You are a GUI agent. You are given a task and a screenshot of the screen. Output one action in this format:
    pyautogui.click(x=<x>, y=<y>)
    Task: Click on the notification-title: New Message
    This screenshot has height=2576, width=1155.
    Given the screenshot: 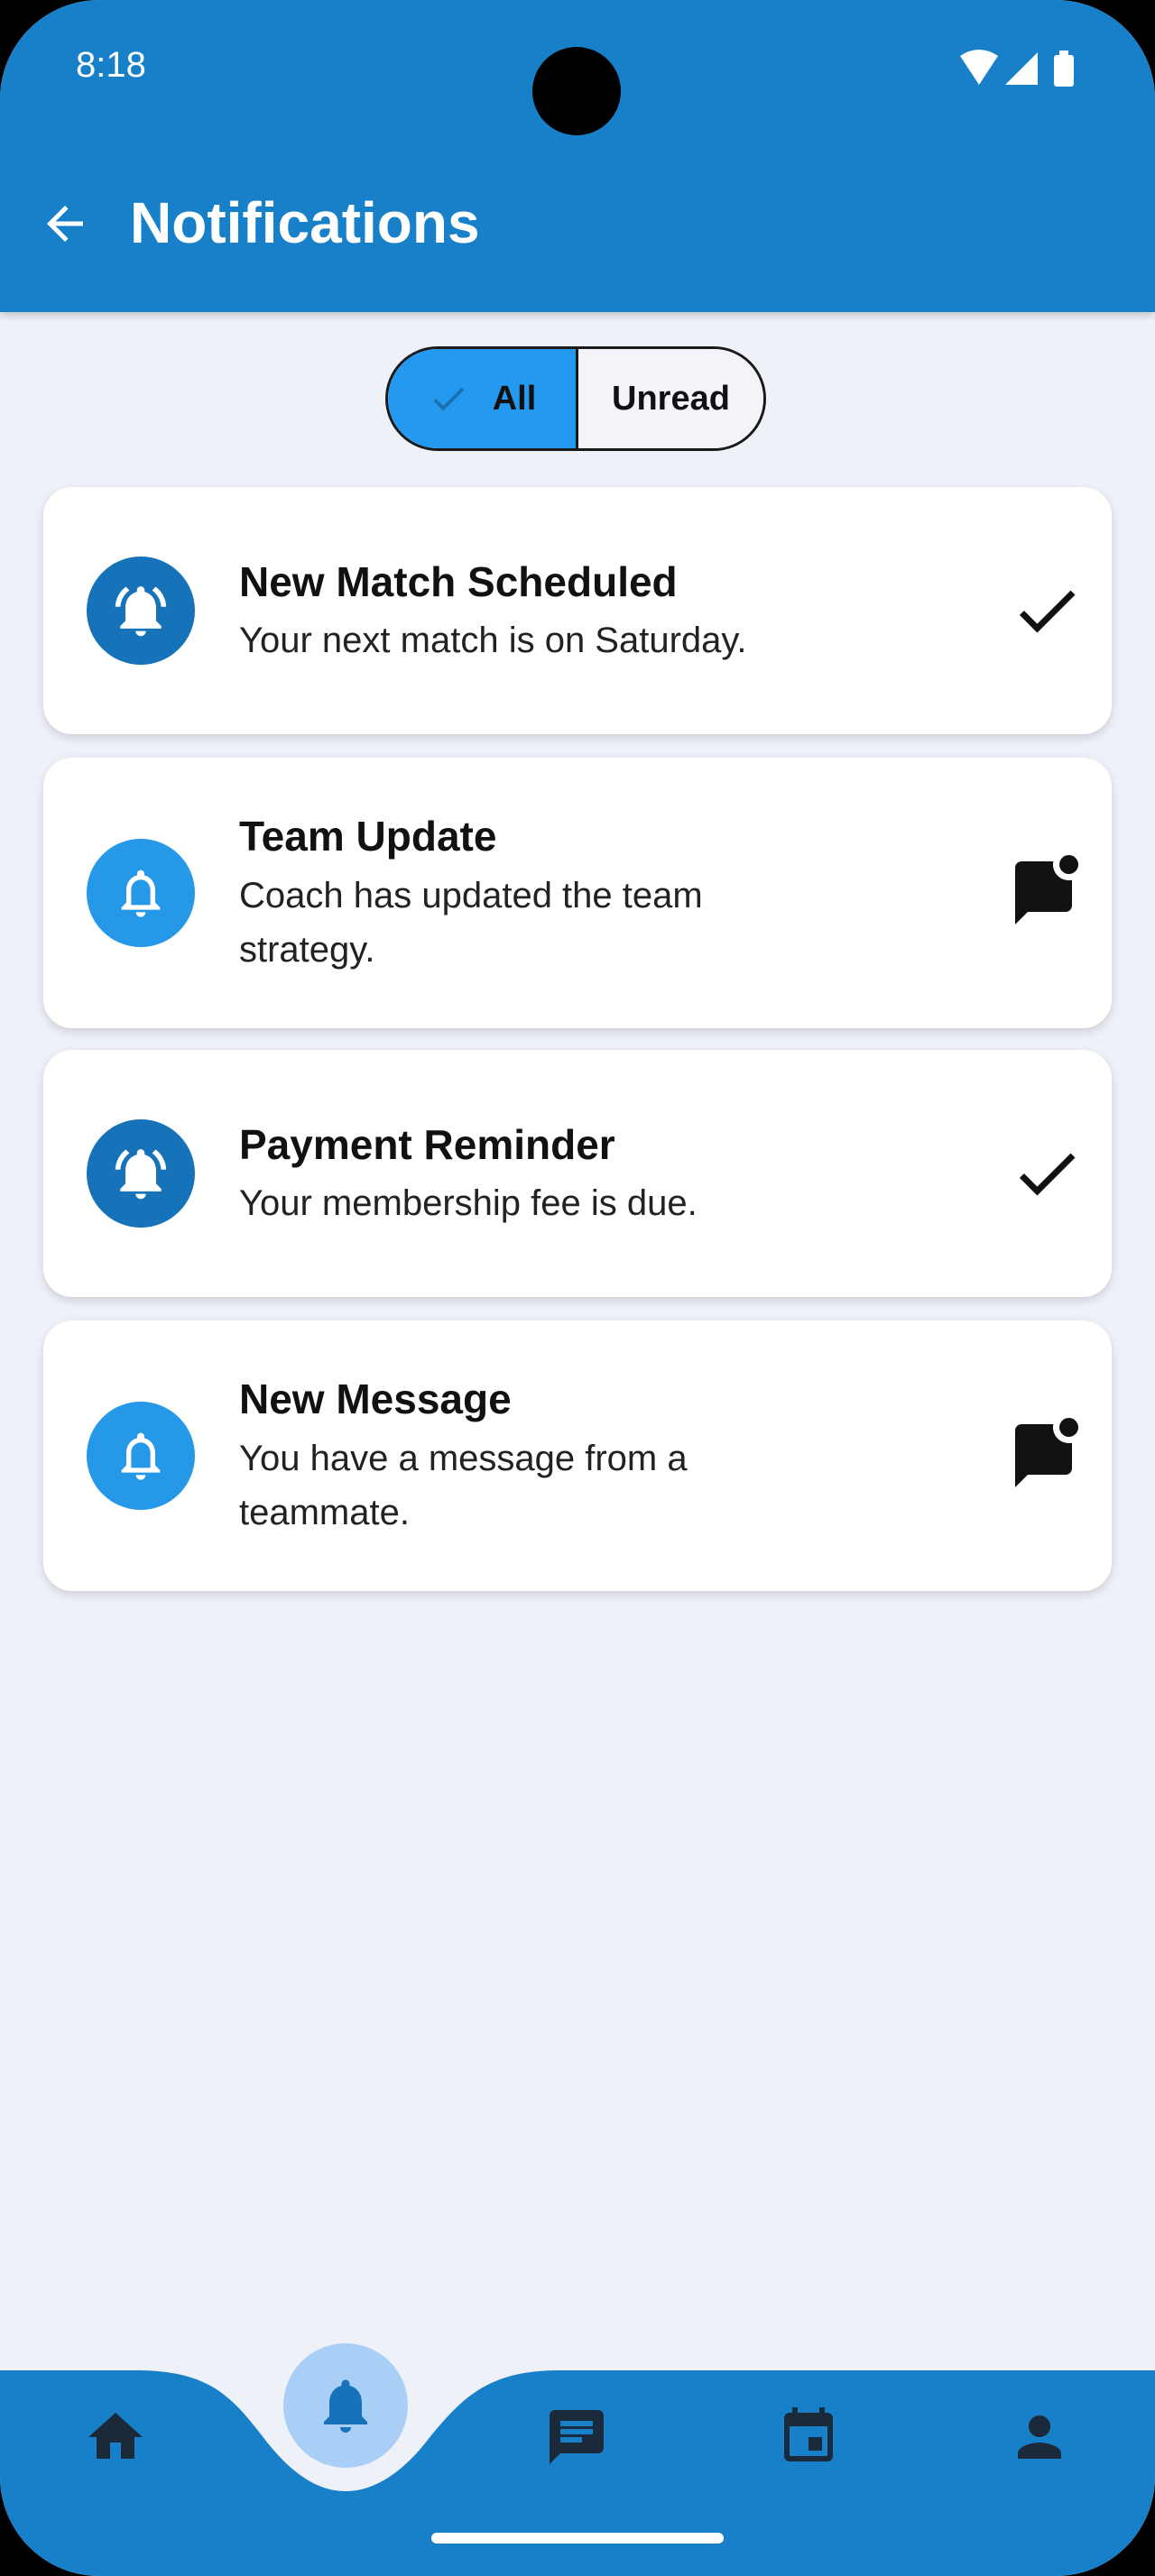 What is the action you would take?
    pyautogui.click(x=375, y=1398)
    